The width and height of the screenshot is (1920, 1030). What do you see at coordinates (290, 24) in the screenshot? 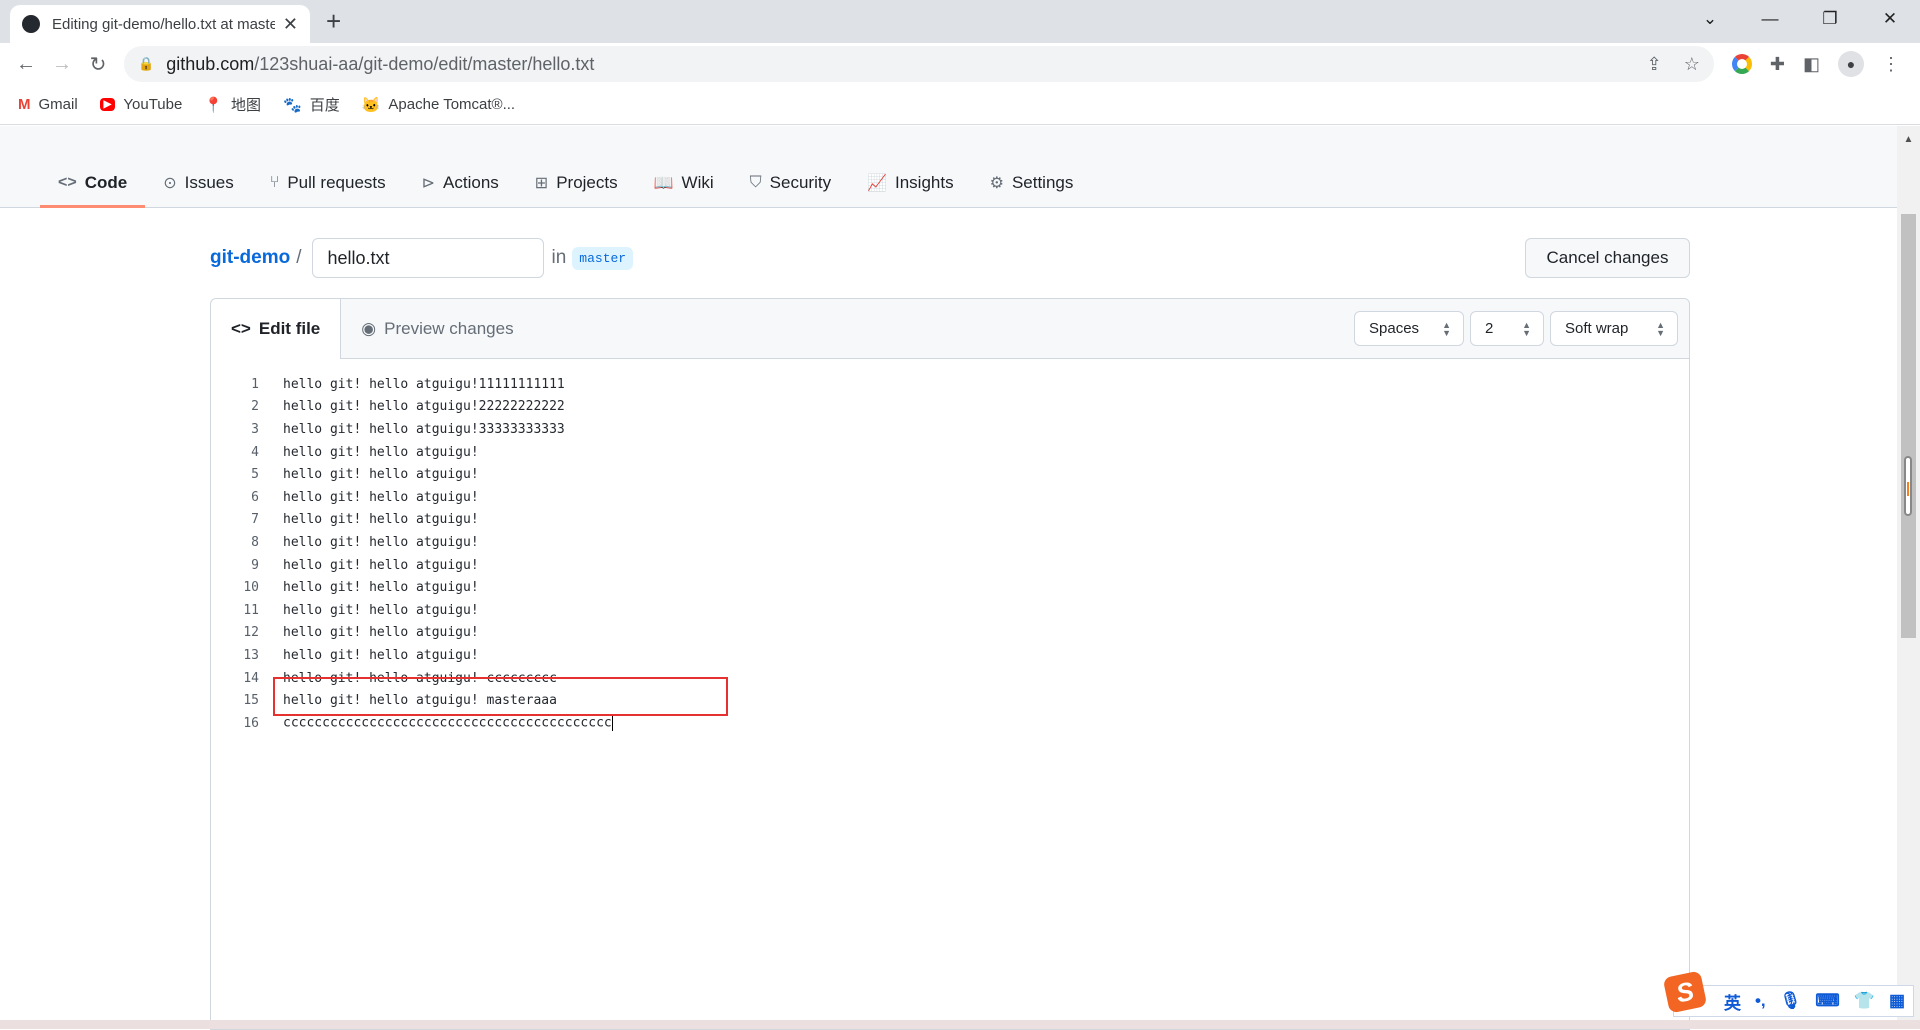
I see `close-tab-icon: ✕` at bounding box center [290, 24].